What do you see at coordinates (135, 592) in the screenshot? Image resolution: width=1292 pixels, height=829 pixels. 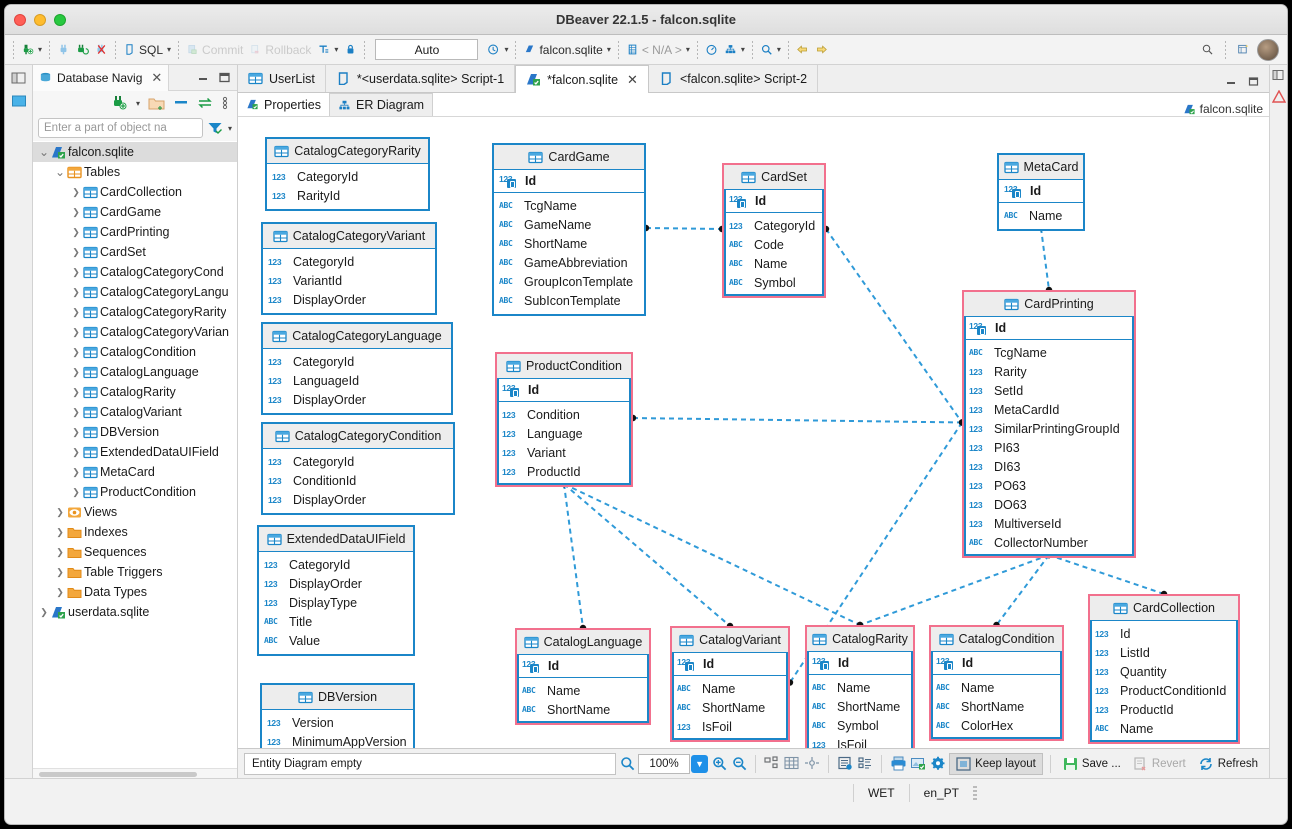 I see `tree-item-data-types: ❯ Data Types` at bounding box center [135, 592].